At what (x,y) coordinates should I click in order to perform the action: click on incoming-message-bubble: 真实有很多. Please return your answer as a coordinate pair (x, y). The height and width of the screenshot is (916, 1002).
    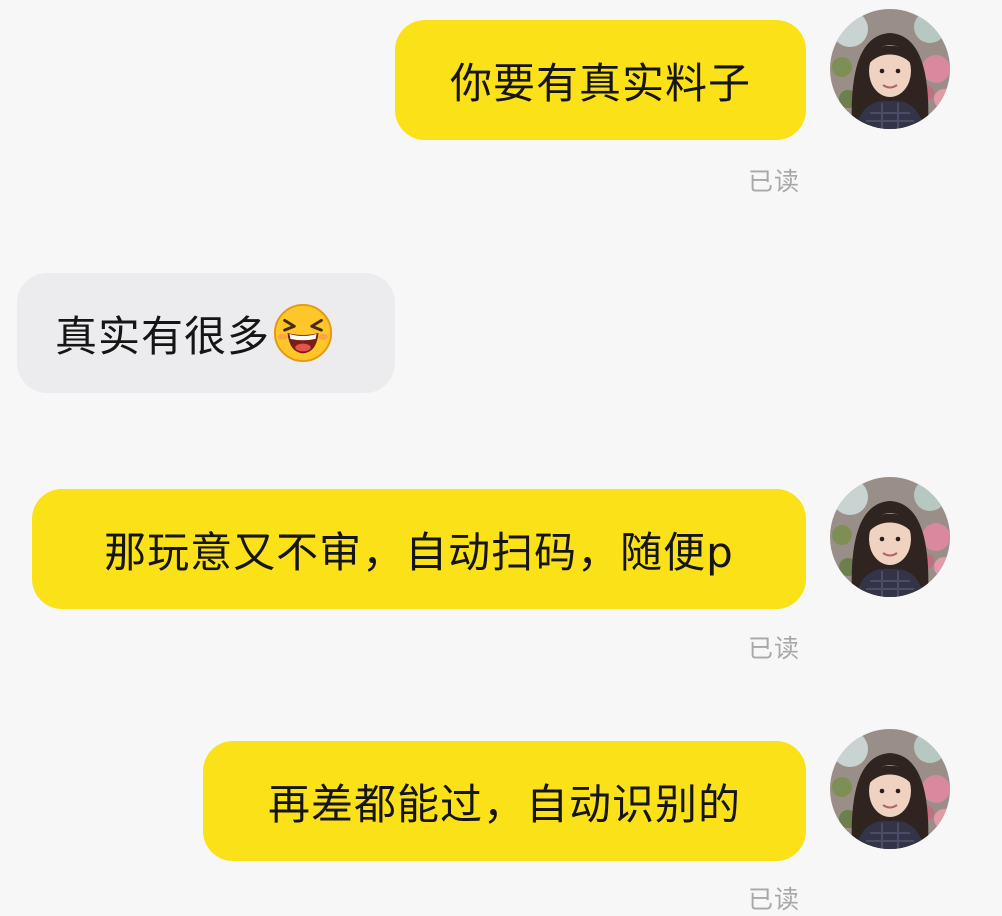
    Looking at the image, I should click on (206, 333).